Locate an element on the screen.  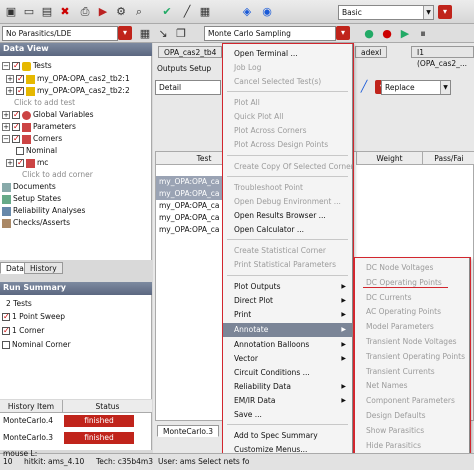
arrow-icon: ↘ is located at coordinates (163, 34).